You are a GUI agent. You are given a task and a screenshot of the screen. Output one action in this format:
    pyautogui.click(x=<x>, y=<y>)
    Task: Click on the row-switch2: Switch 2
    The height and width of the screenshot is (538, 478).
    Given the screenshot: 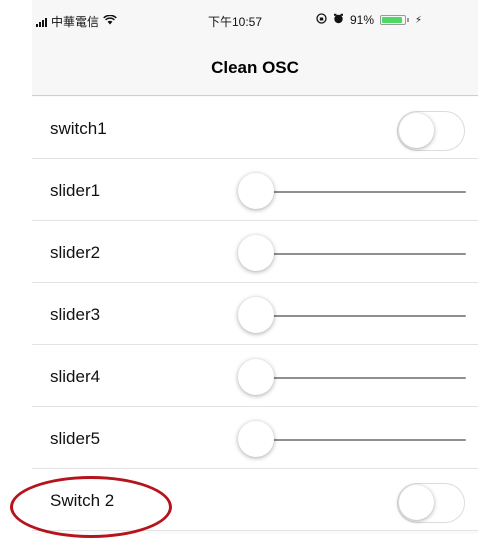 What is the action you would take?
    pyautogui.click(x=244, y=503)
    